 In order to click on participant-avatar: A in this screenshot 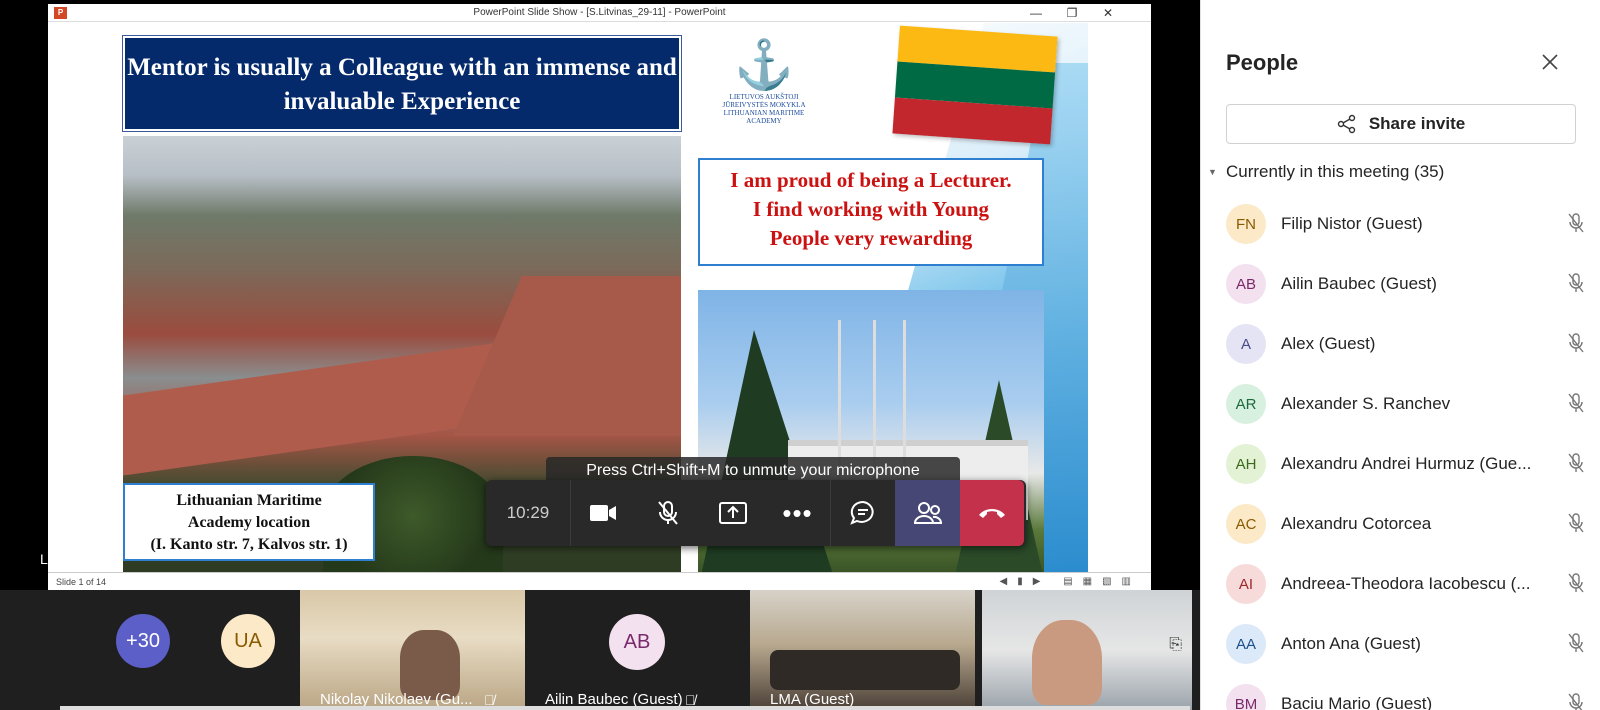, I will do `click(1246, 344)`.